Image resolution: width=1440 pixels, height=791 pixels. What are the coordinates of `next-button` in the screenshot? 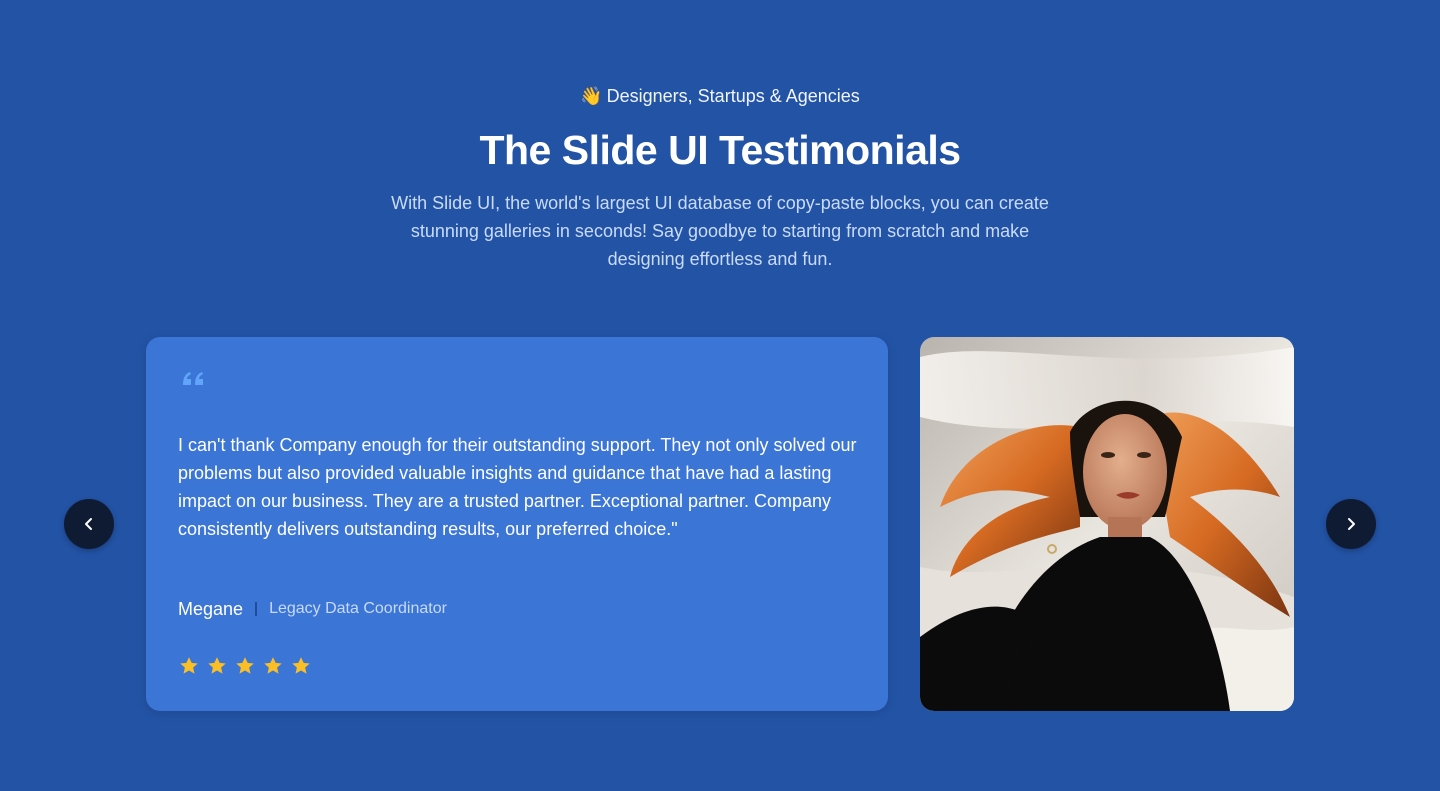 It's located at (1351, 524).